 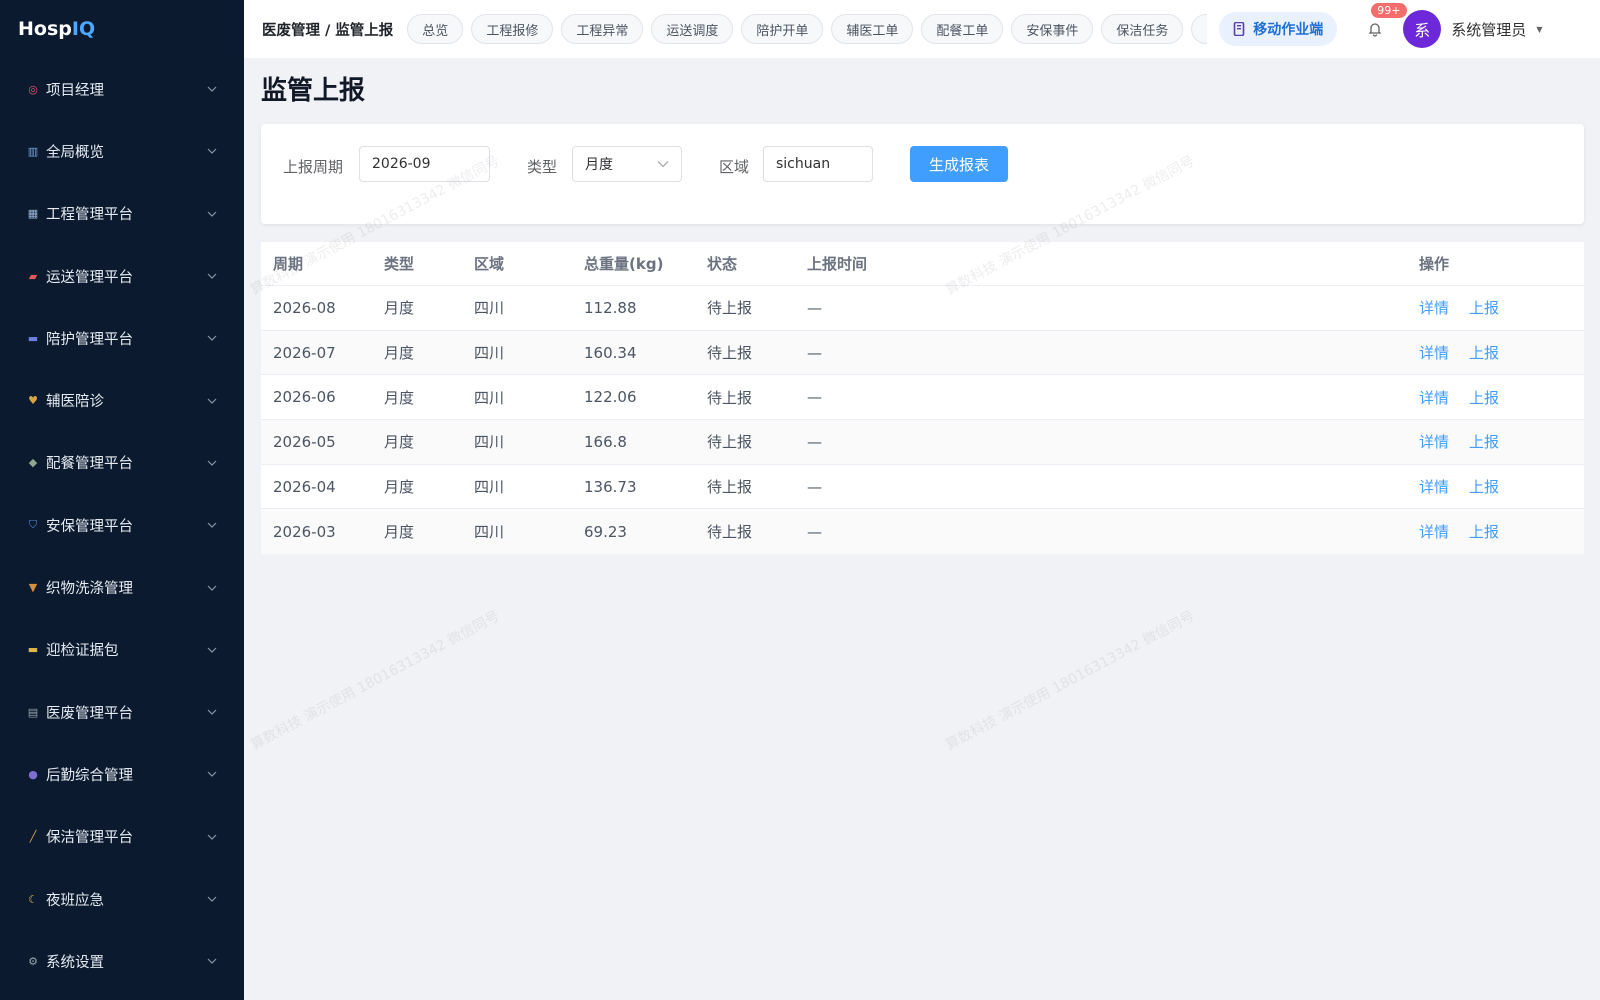 I want to click on period-label: 上报周期, so click(x=313, y=167).